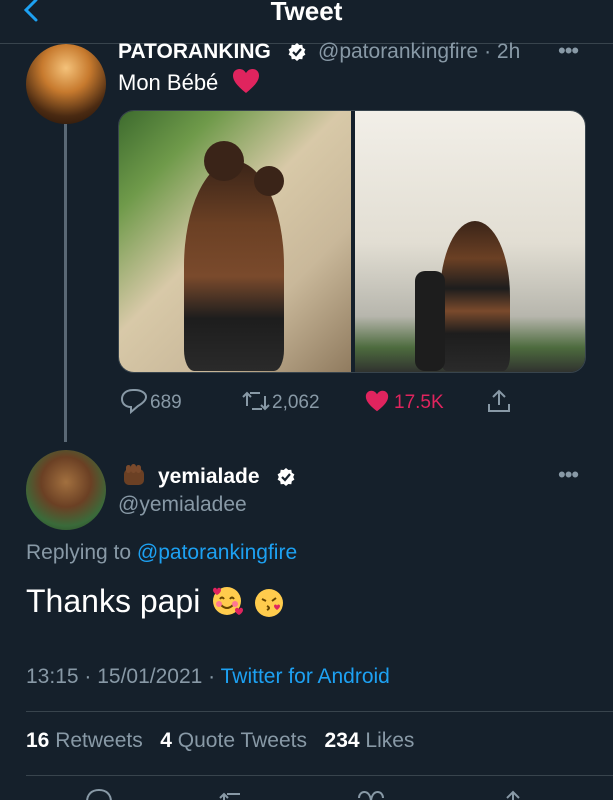 The image size is (613, 800). I want to click on author-handle: @yemialadee, so click(182, 505).